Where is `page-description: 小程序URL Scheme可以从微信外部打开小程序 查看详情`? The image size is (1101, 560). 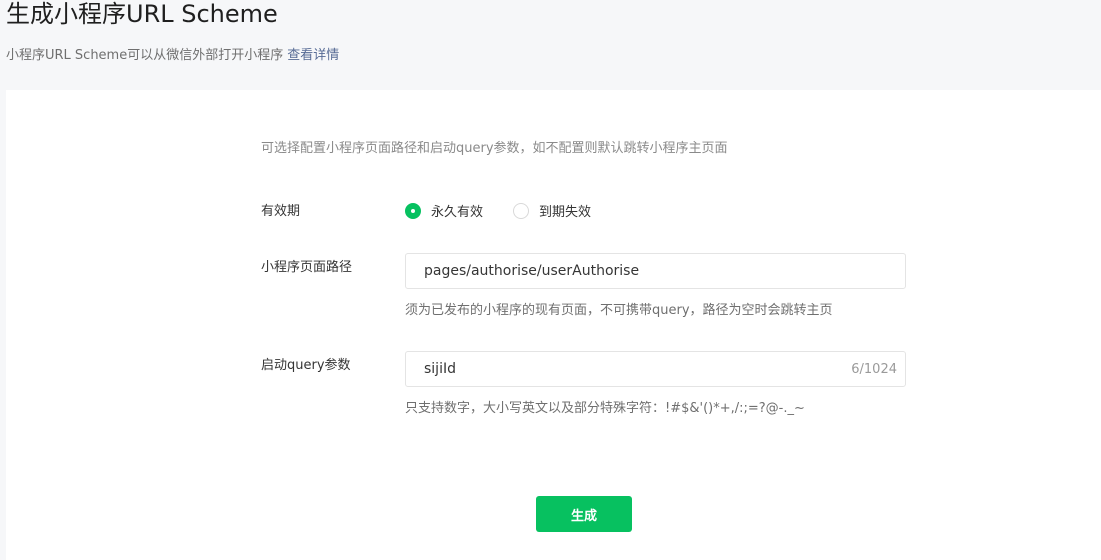
page-description: 小程序URL Scheme可以从微信外部打开小程序 查看详情 is located at coordinates (172, 56).